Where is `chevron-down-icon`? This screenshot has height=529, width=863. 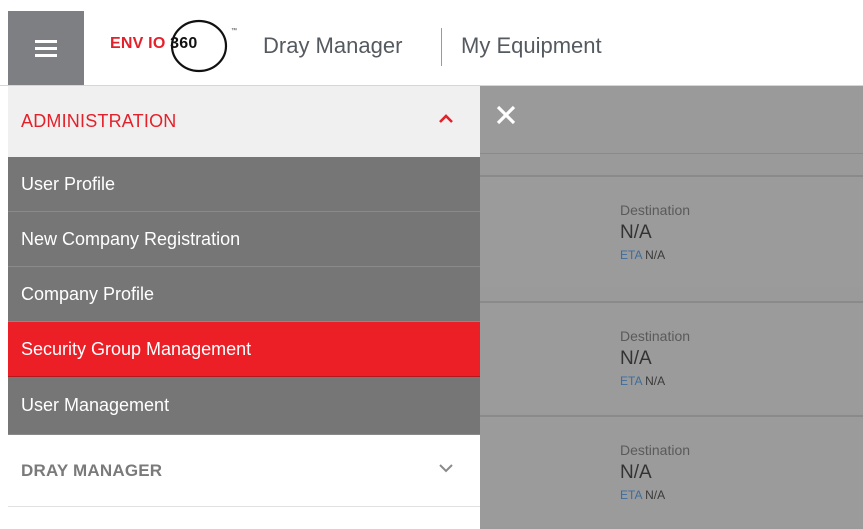
chevron-down-icon is located at coordinates (446, 468).